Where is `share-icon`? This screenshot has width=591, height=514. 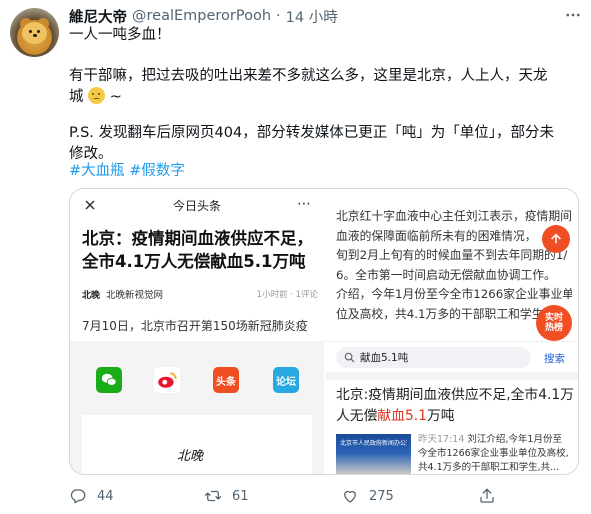 share-icon is located at coordinates (487, 495).